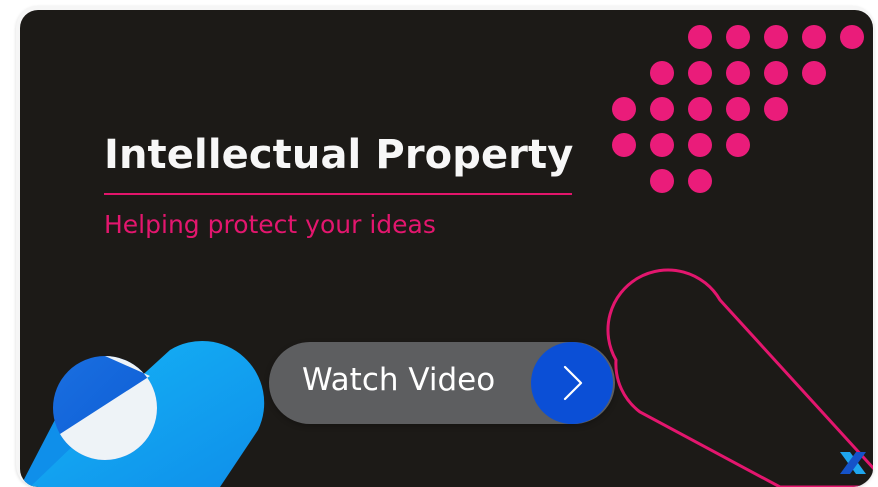 This screenshot has width=878, height=487. I want to click on video-title: Intellectual Property, so click(339, 155).